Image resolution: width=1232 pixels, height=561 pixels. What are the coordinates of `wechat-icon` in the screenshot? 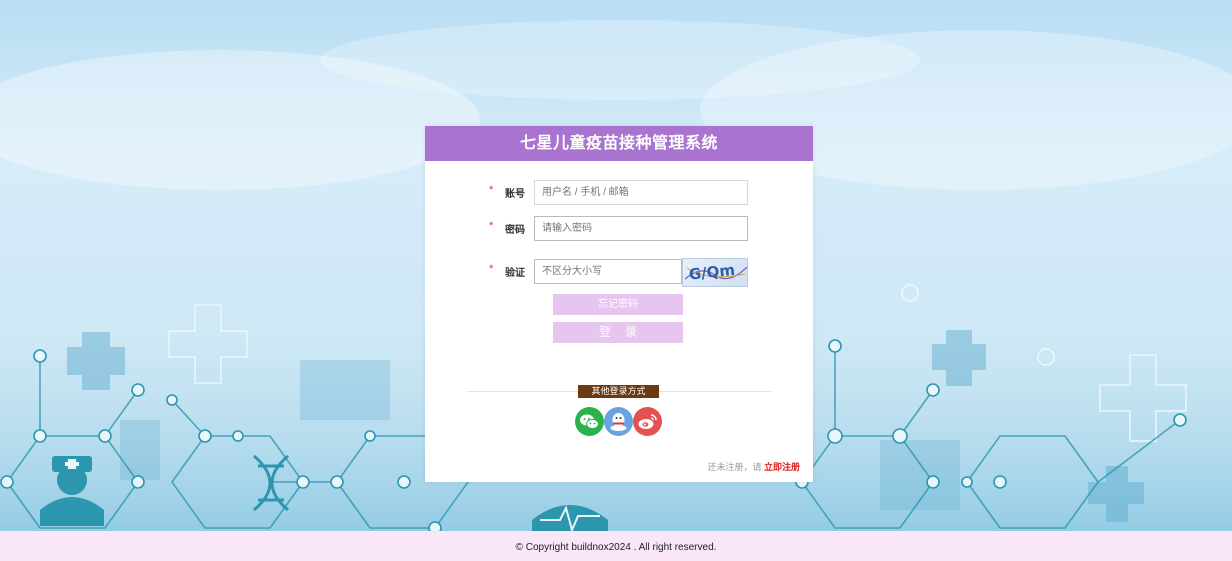 It's located at (589, 422).